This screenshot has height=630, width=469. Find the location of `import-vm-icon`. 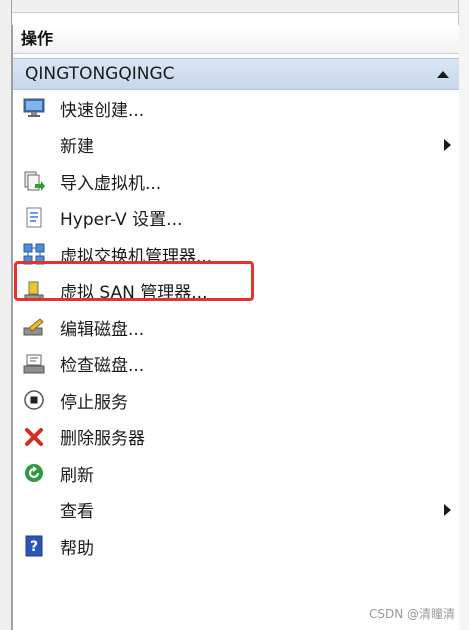

import-vm-icon is located at coordinates (34, 181).